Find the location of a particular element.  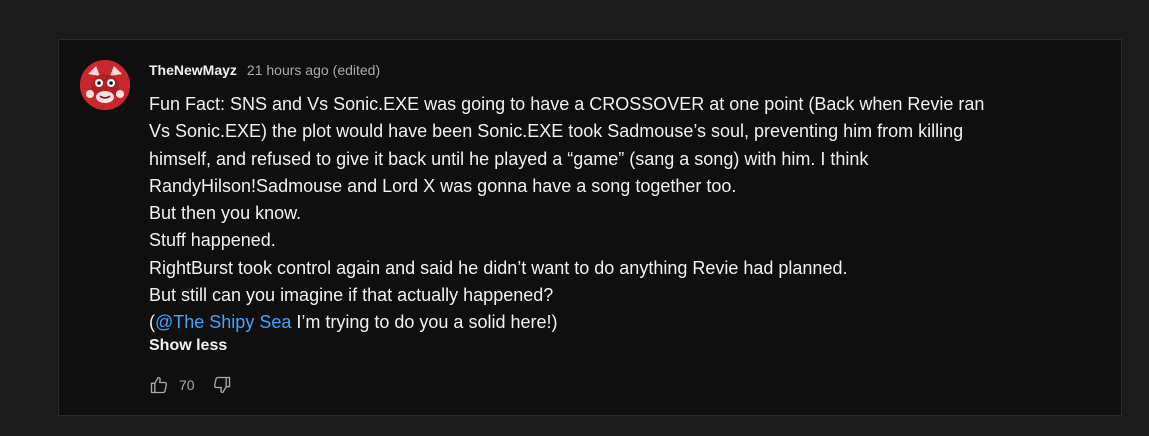

avatar-image is located at coordinates (105, 85).